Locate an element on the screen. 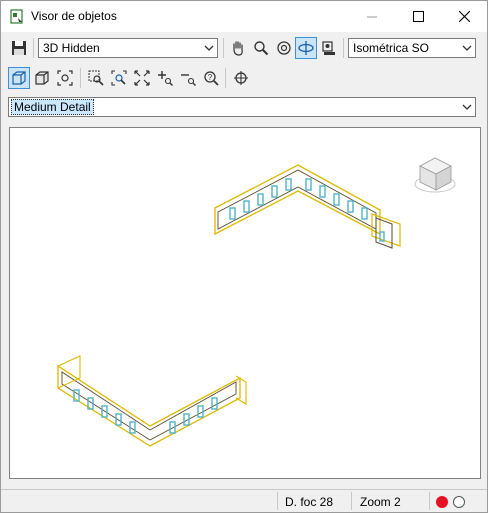 The height and width of the screenshot is (513, 488). stop-indicator is located at coordinates (459, 502).